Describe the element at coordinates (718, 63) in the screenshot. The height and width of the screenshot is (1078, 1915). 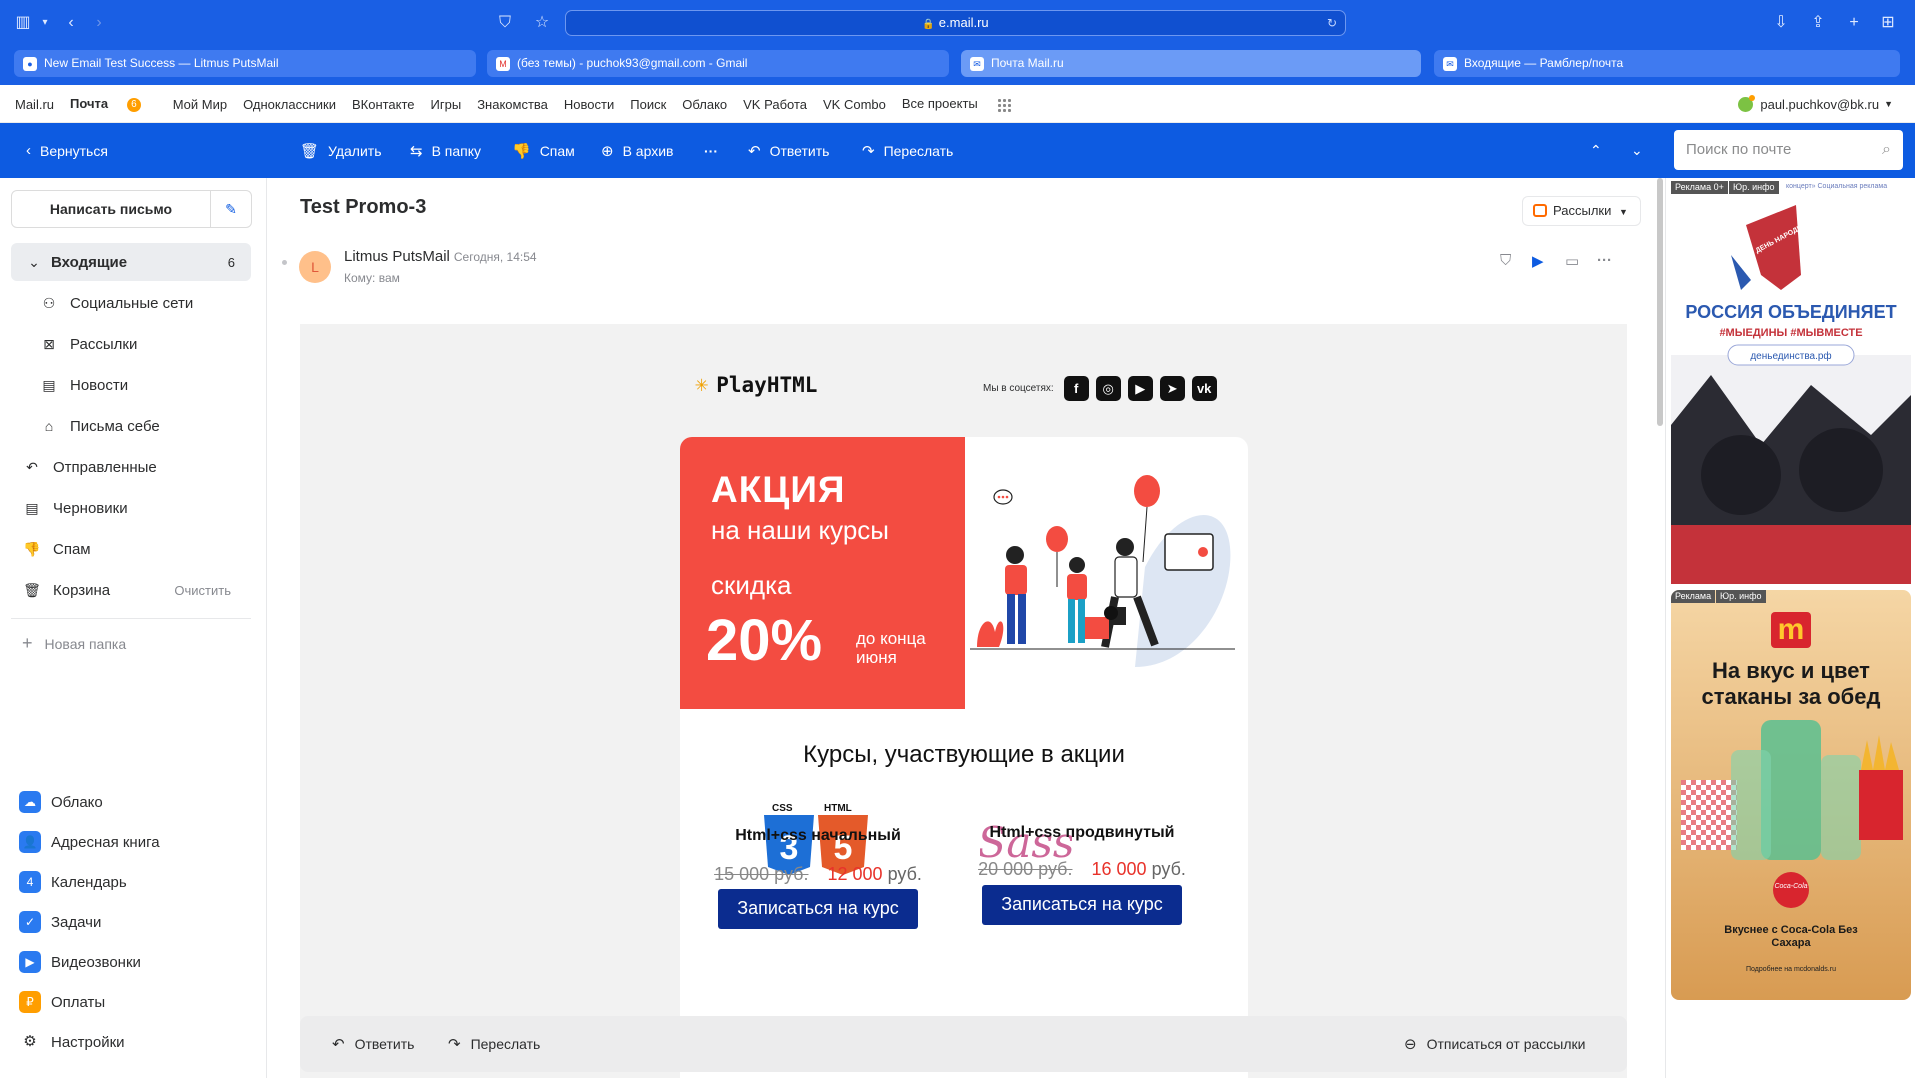
I see `browser-tab-gmail: M (без темы) - puchok93@gmail.com - Gmail` at that location.